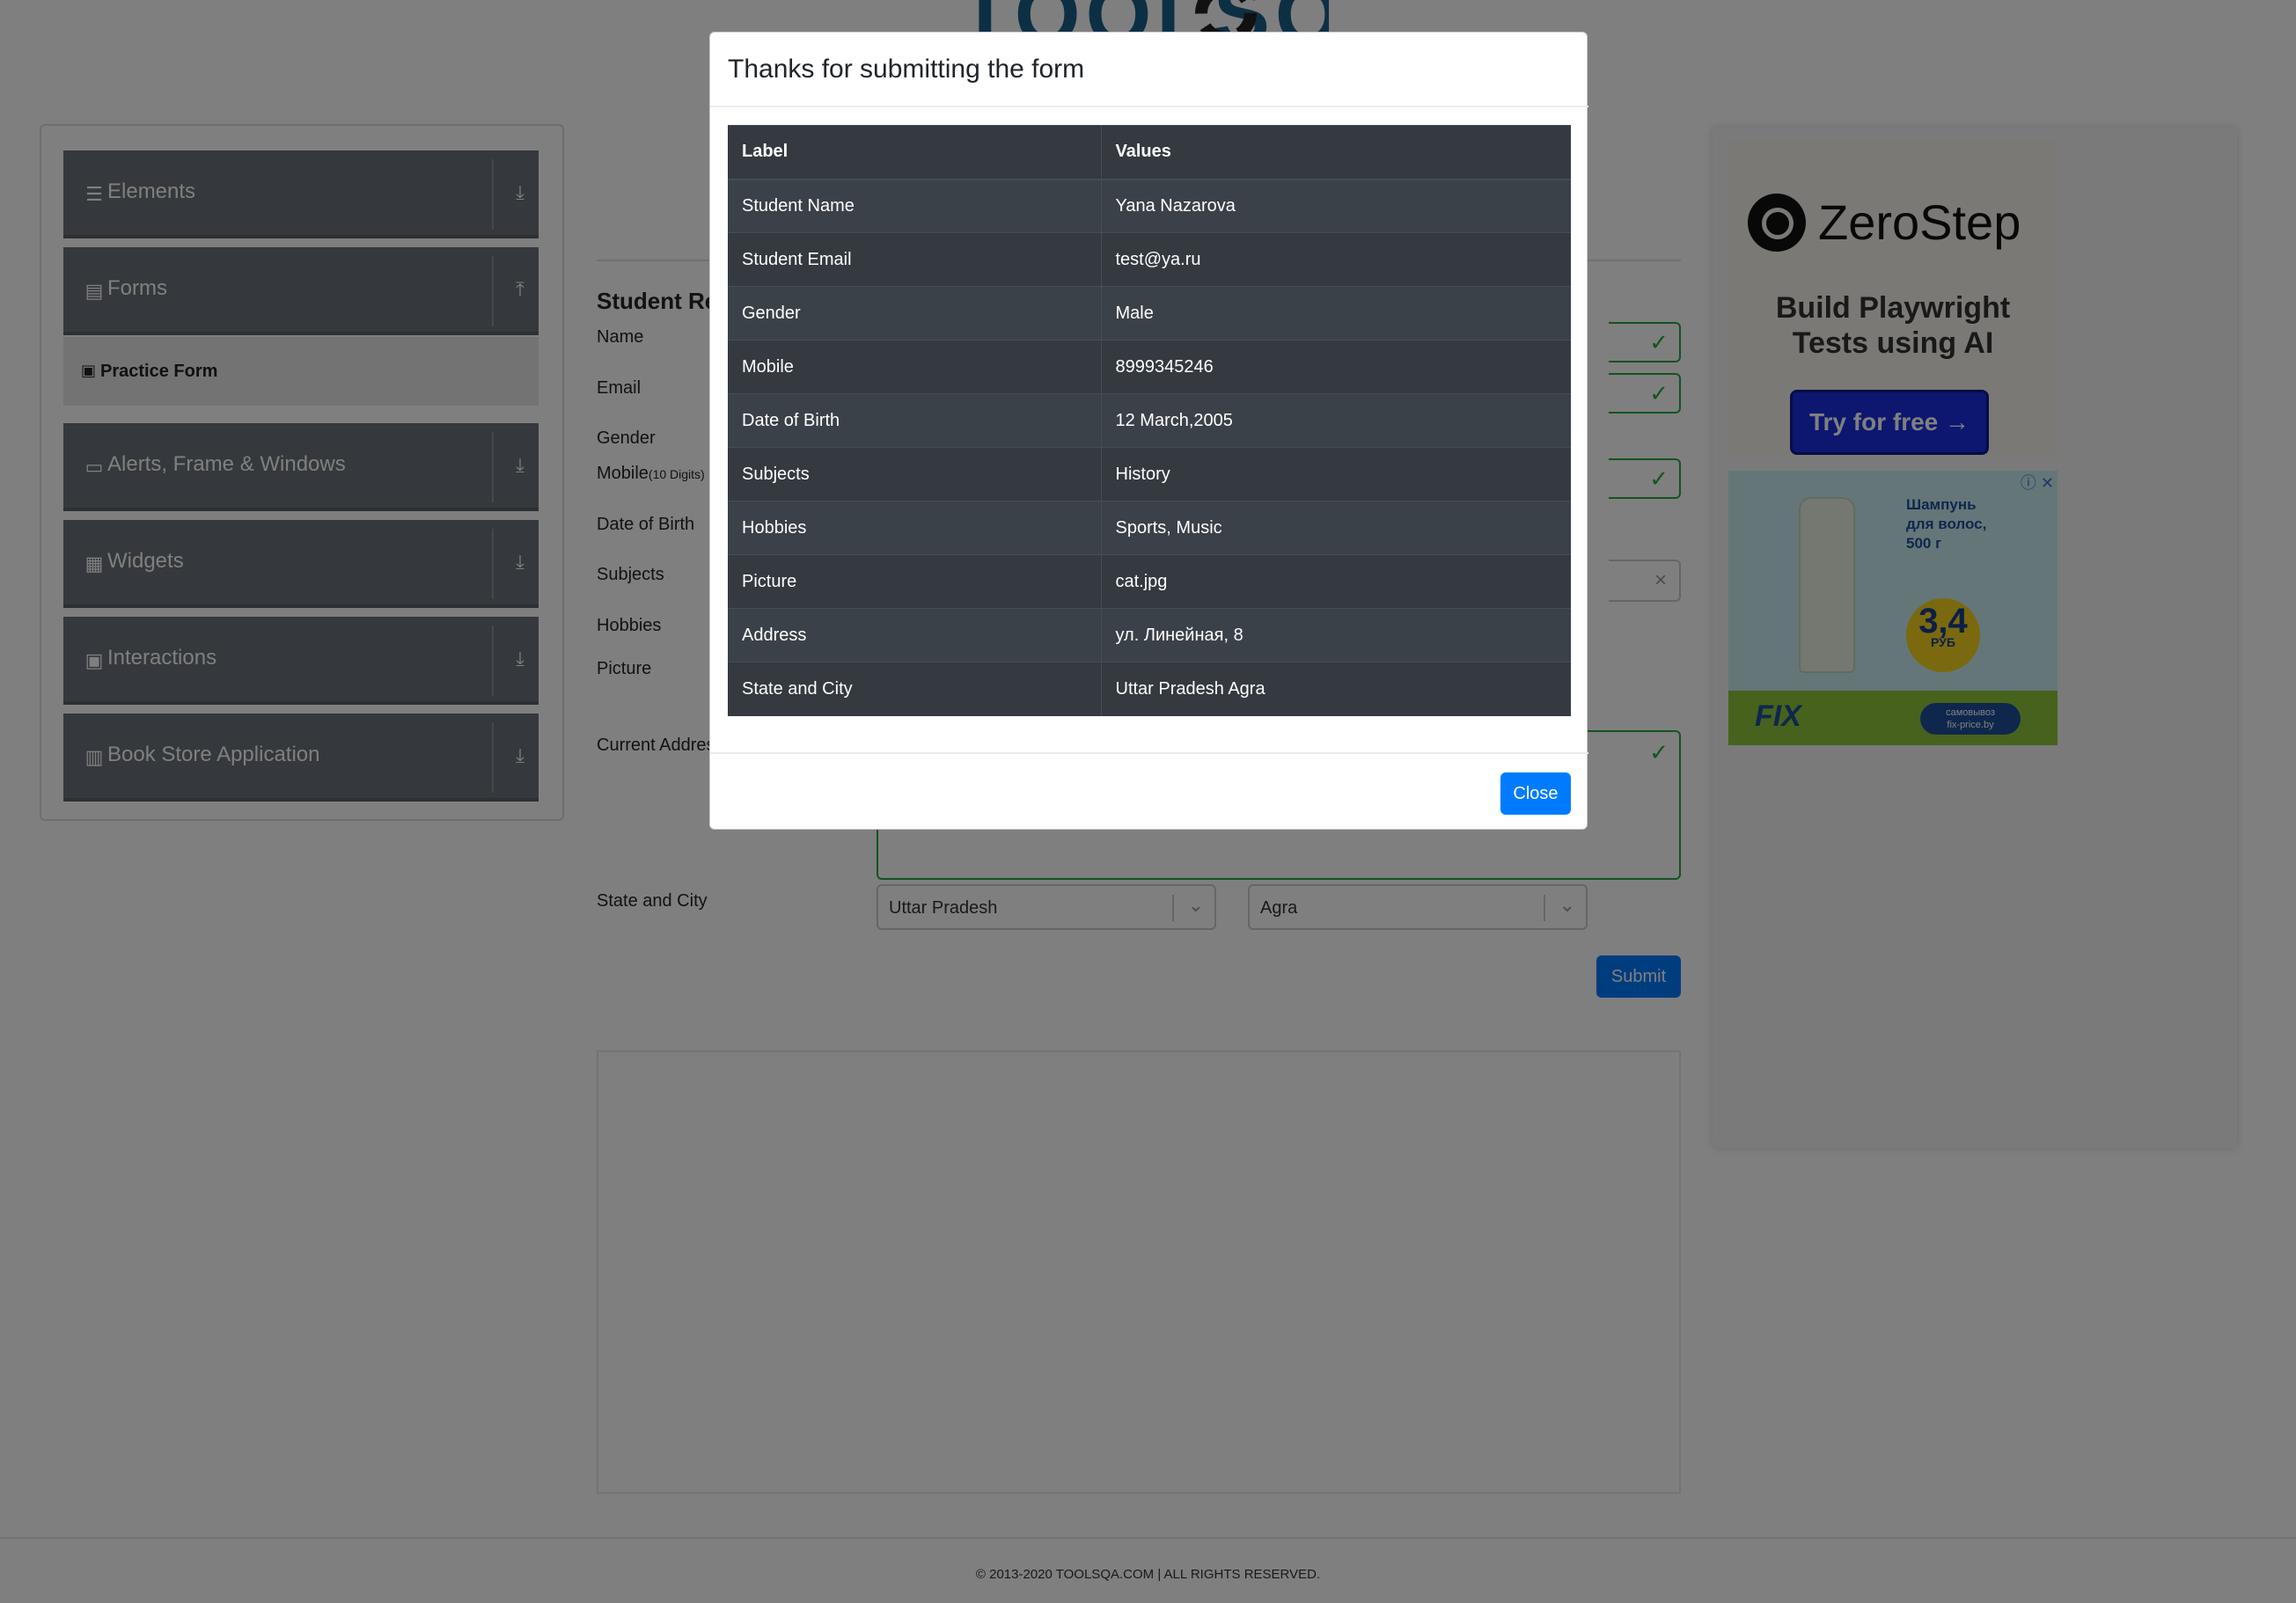  What do you see at coordinates (915, 528) in the screenshot?
I see `row-label: Hobbies` at bounding box center [915, 528].